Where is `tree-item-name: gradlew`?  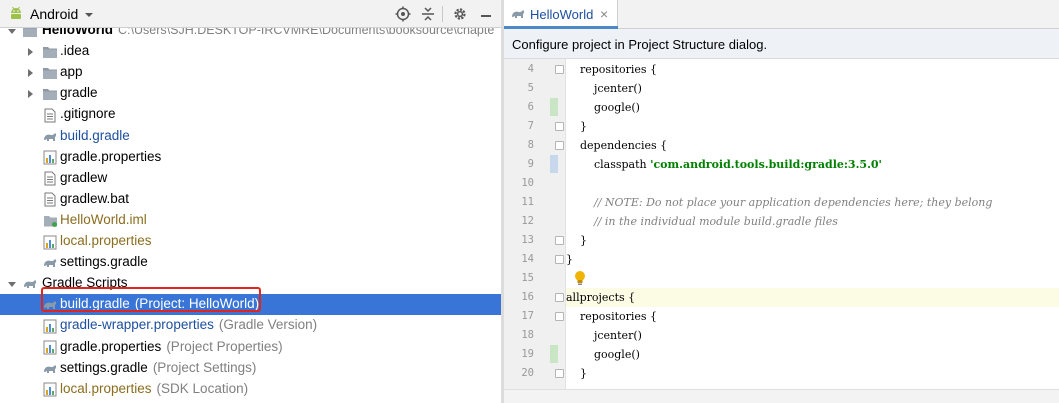
tree-item-name: gradlew is located at coordinates (84, 177).